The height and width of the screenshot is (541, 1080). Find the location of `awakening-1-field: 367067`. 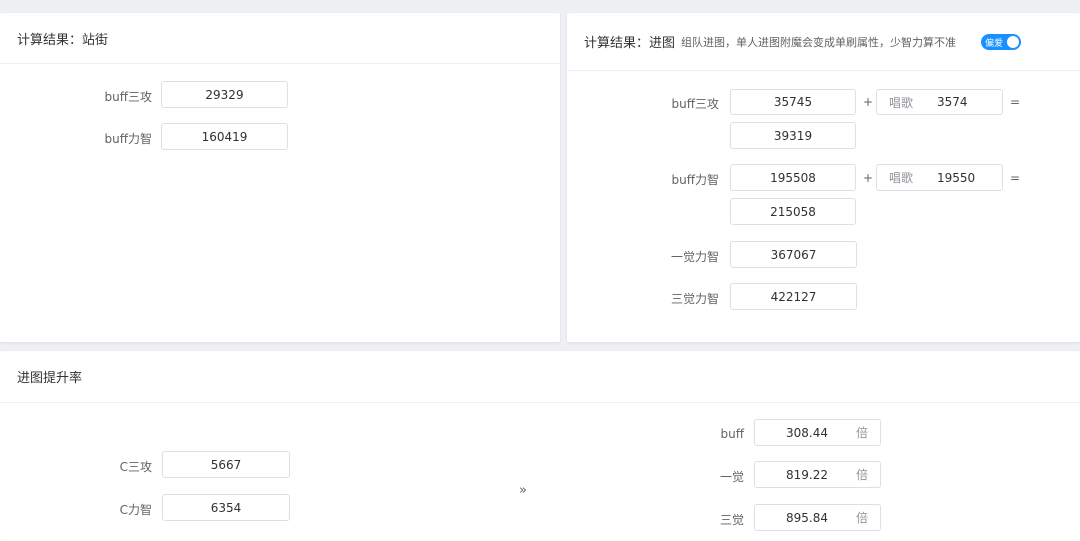

awakening-1-field: 367067 is located at coordinates (793, 254).